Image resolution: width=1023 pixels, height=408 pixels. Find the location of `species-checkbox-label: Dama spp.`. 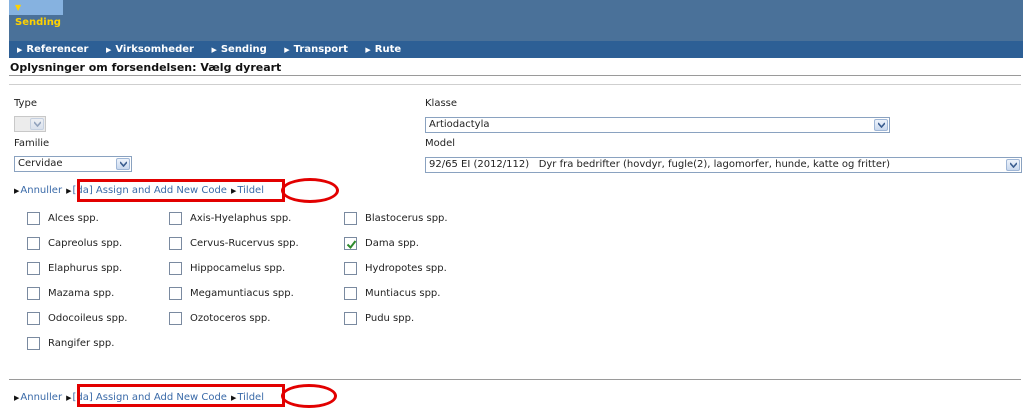

species-checkbox-label: Dama spp. is located at coordinates (392, 243).